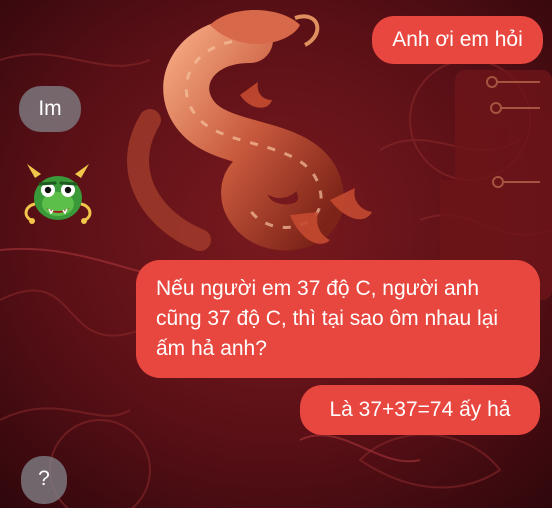 The image size is (552, 508). I want to click on message-sent-3: Là 37+37=74 ấy hả, so click(420, 410).